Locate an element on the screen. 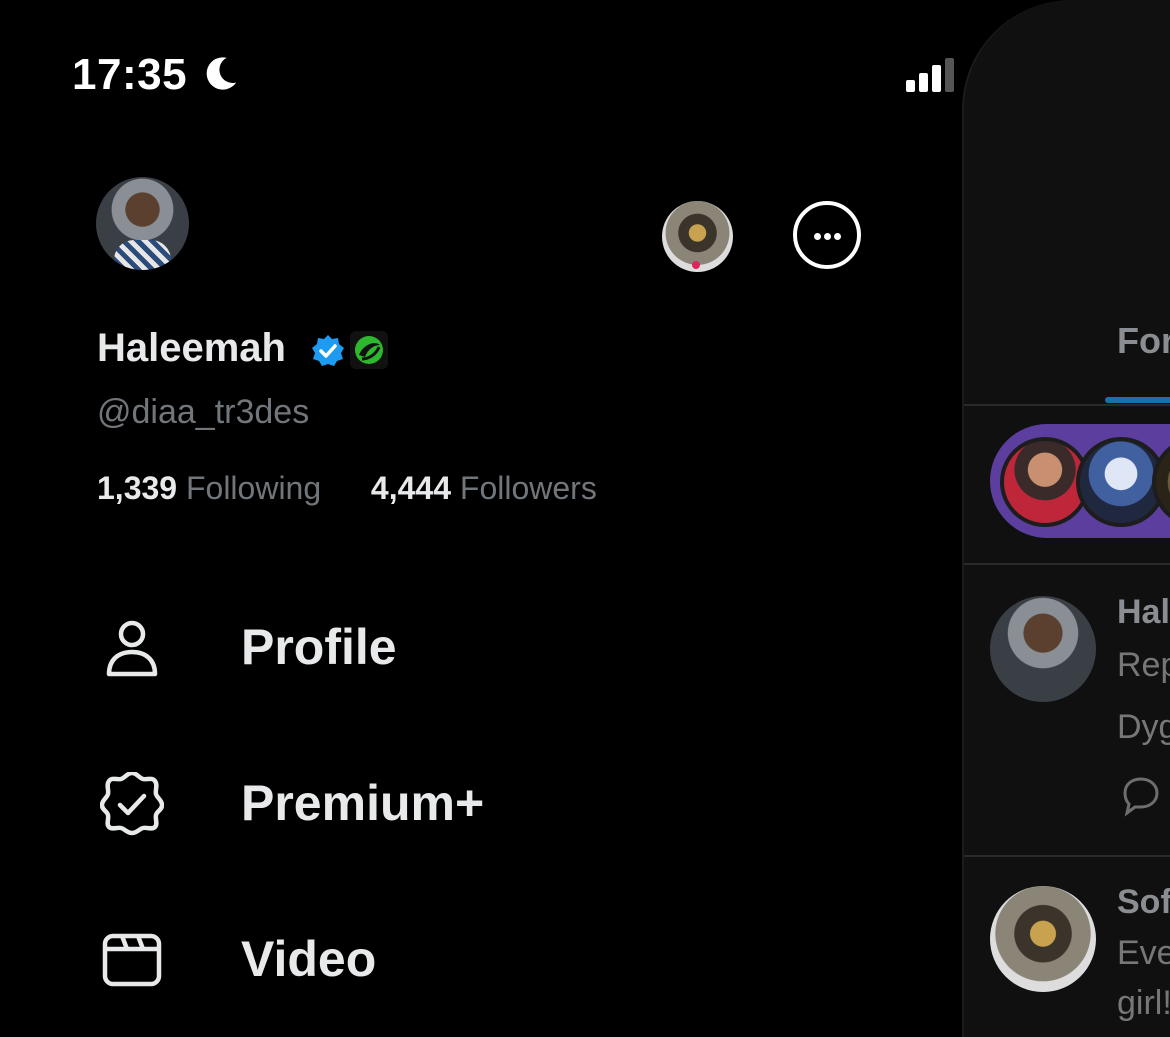 Image resolution: width=1170 pixels, height=1037 pixels. reply-icon is located at coordinates (1139, 795).